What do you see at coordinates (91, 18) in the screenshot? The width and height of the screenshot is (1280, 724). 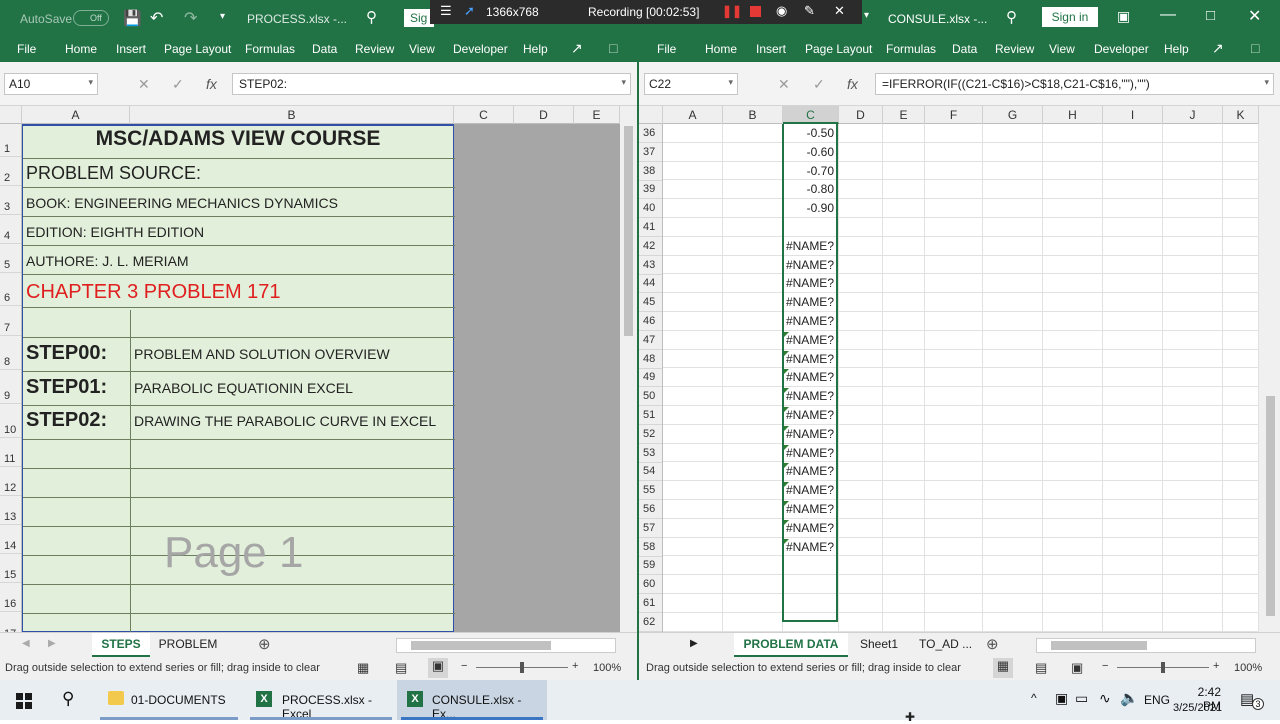 I see `autosave-toggle: Off` at bounding box center [91, 18].